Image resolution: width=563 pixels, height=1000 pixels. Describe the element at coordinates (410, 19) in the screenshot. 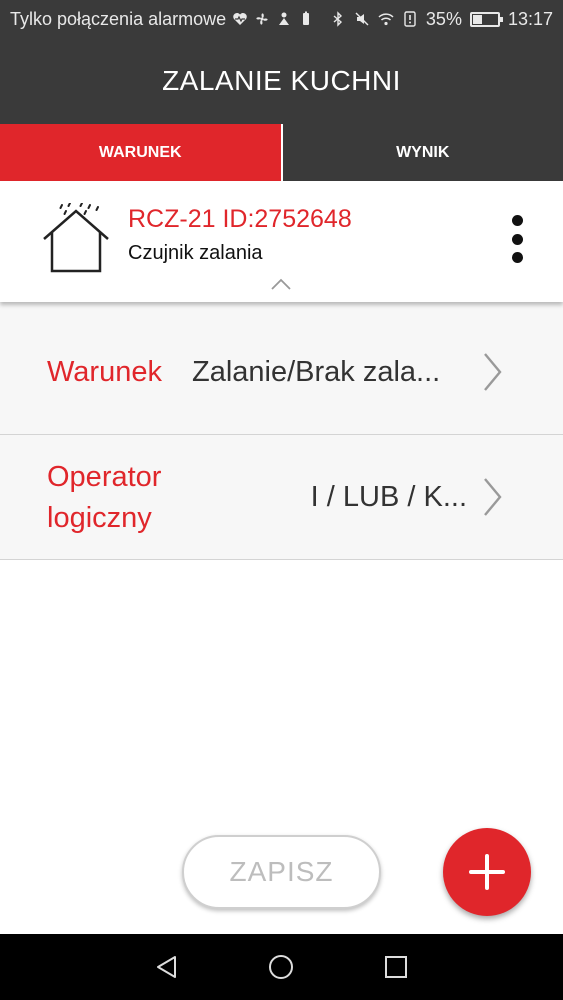

I see `sim-alert-icon` at that location.